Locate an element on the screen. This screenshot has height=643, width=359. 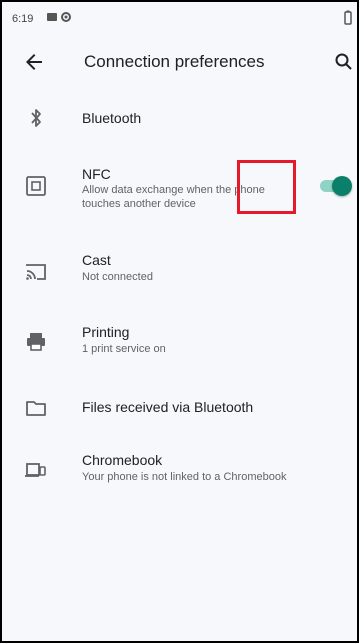
search-icon is located at coordinates (343, 61).